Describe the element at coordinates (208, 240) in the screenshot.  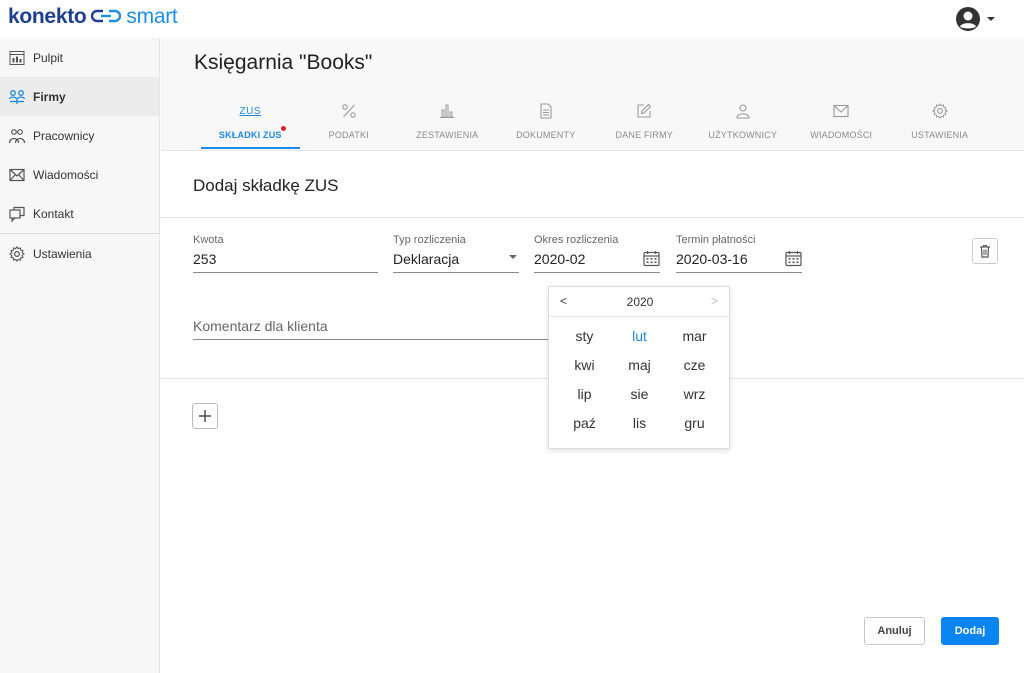
I see `field-label: Kwota` at that location.